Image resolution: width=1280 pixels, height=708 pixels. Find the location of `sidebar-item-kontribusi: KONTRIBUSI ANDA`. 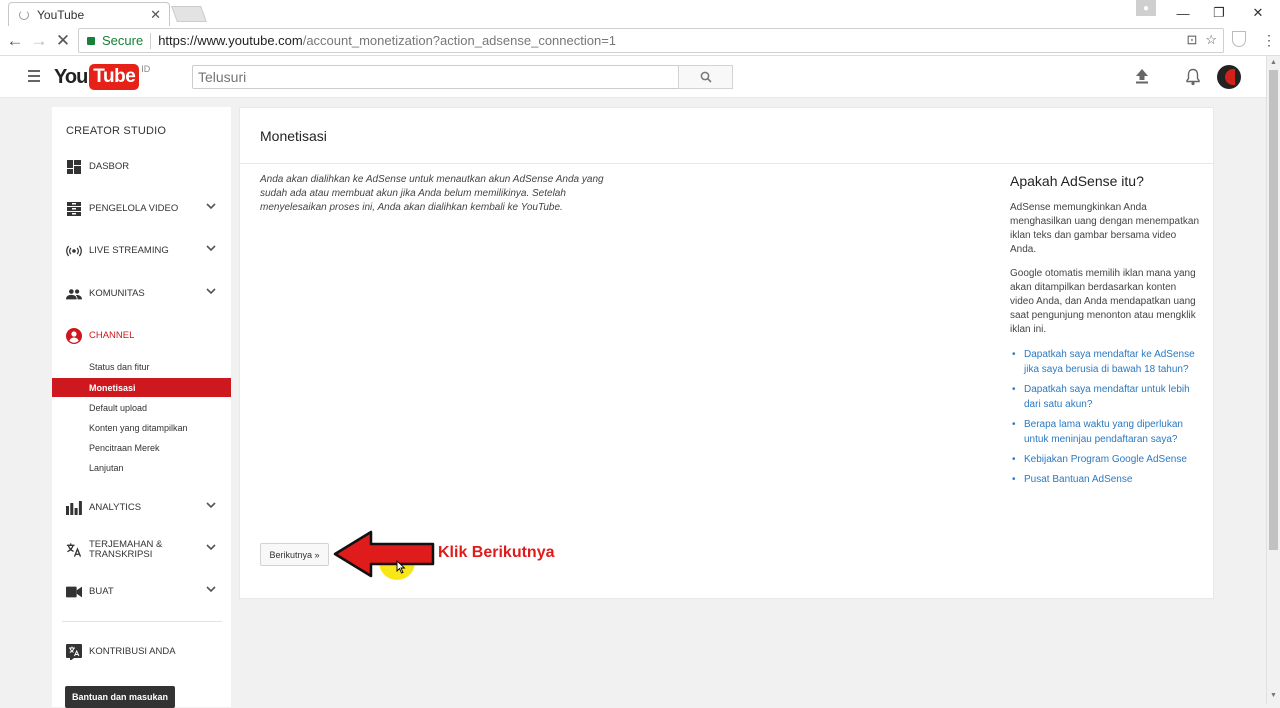

sidebar-item-kontribusi: KONTRIBUSI ANDA is located at coordinates (141, 652).